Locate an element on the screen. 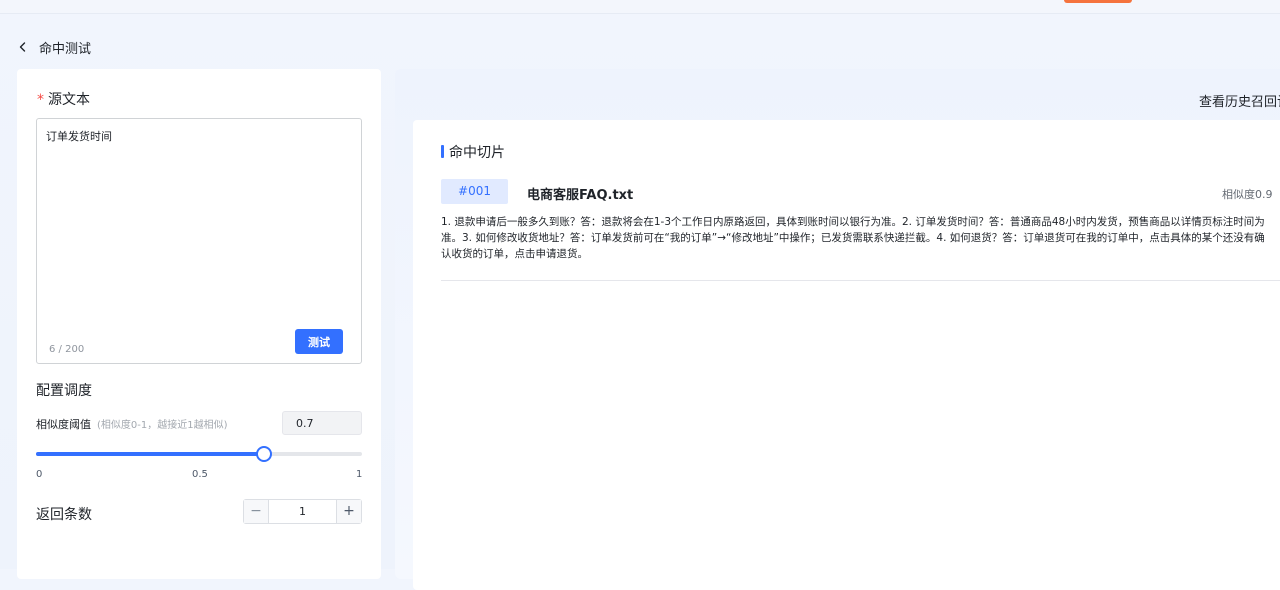  page-title: 命中测试 is located at coordinates (65, 49).